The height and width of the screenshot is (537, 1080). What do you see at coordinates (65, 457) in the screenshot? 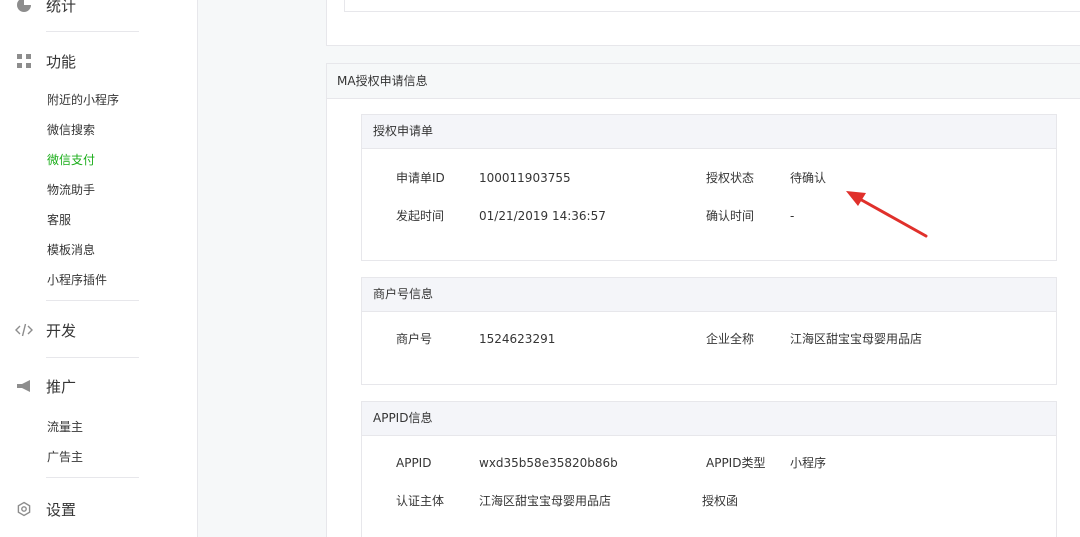
I see `sidebar-item-ads: 广告主` at bounding box center [65, 457].